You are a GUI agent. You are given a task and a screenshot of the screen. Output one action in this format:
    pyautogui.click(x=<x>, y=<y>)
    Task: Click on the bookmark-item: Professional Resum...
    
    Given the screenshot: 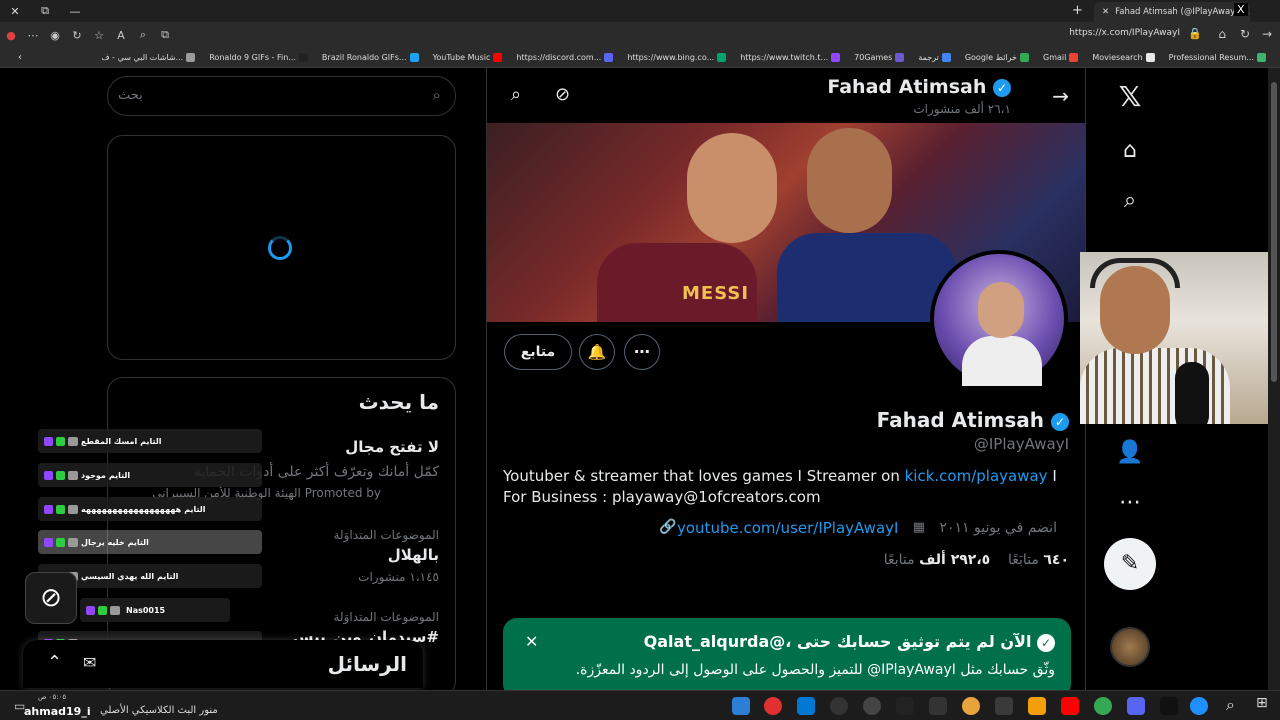 What is the action you would take?
    pyautogui.click(x=1217, y=57)
    